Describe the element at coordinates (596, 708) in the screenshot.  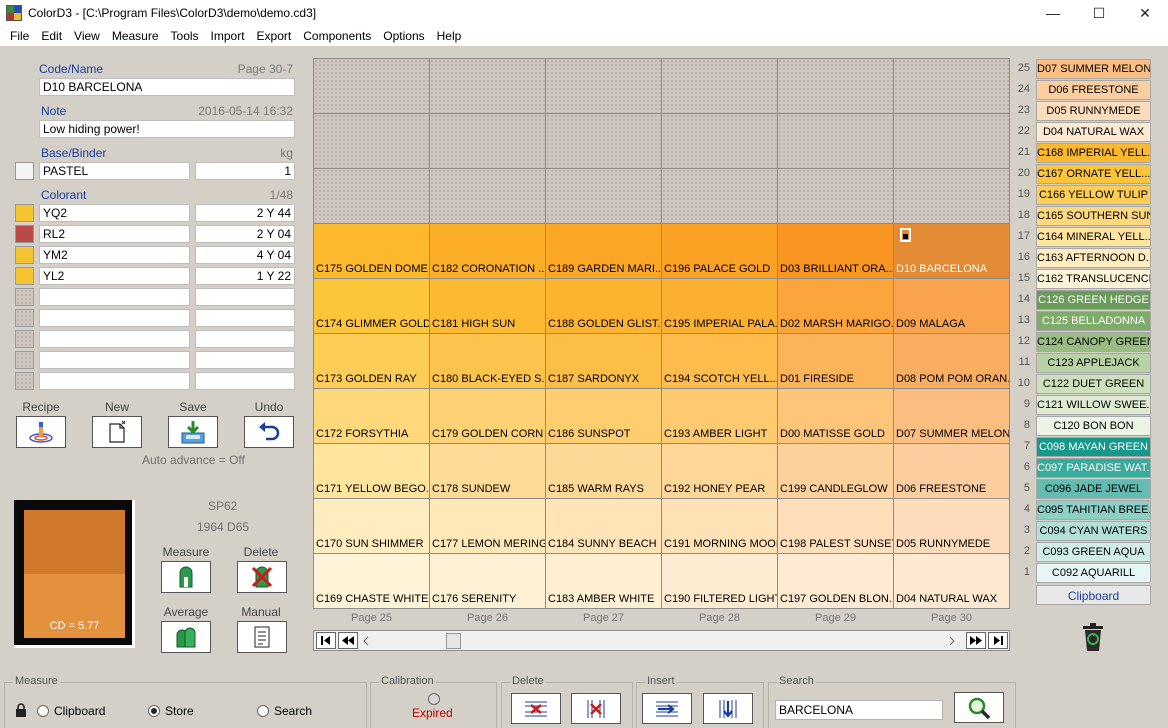
I see `delete-column-button` at that location.